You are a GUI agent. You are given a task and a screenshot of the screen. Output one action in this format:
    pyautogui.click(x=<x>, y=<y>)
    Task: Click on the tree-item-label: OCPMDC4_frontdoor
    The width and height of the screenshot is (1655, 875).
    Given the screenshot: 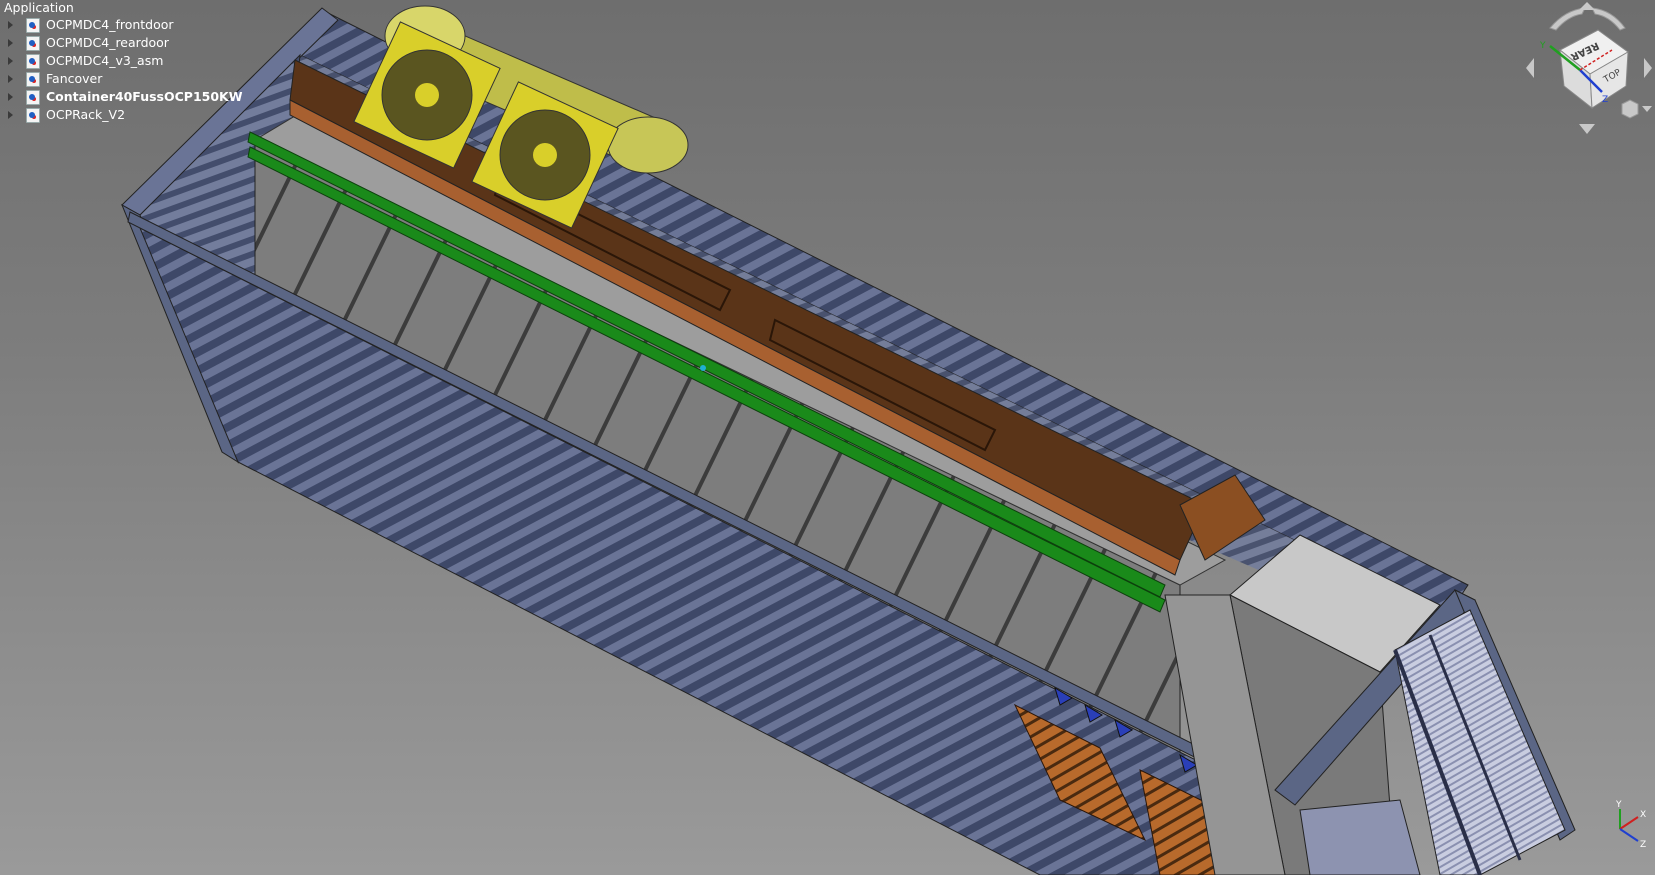 What is the action you would take?
    pyautogui.click(x=110, y=24)
    